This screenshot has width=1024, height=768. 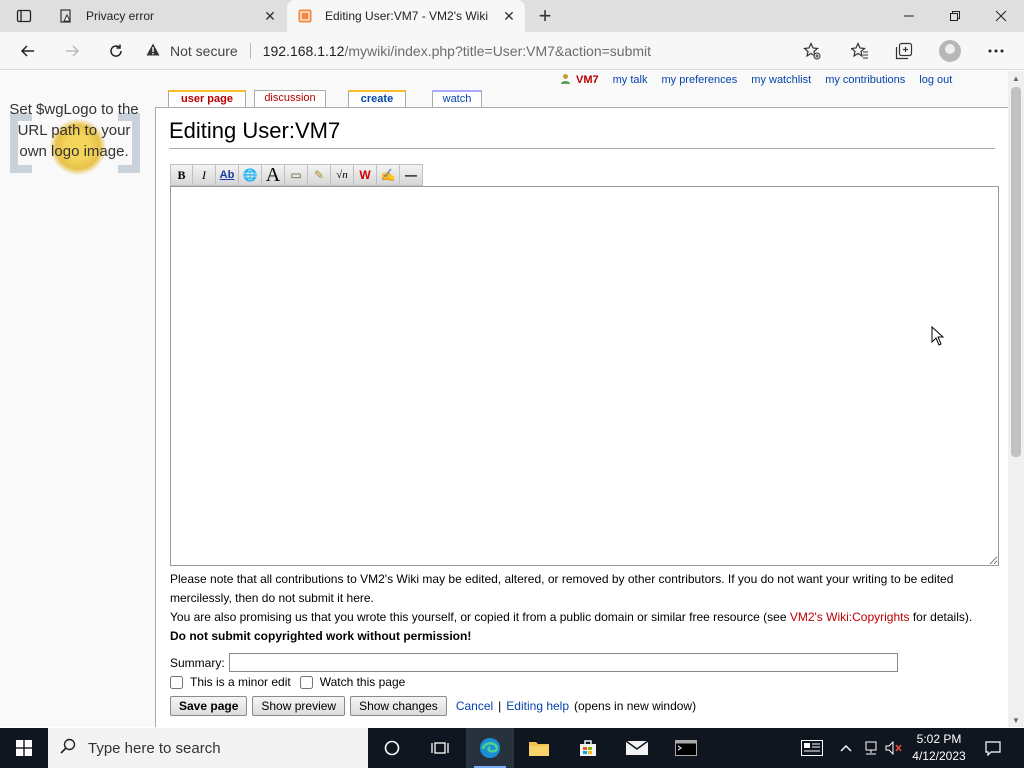 I want to click on minor-edit-label: This is a minor edit, so click(x=240, y=682).